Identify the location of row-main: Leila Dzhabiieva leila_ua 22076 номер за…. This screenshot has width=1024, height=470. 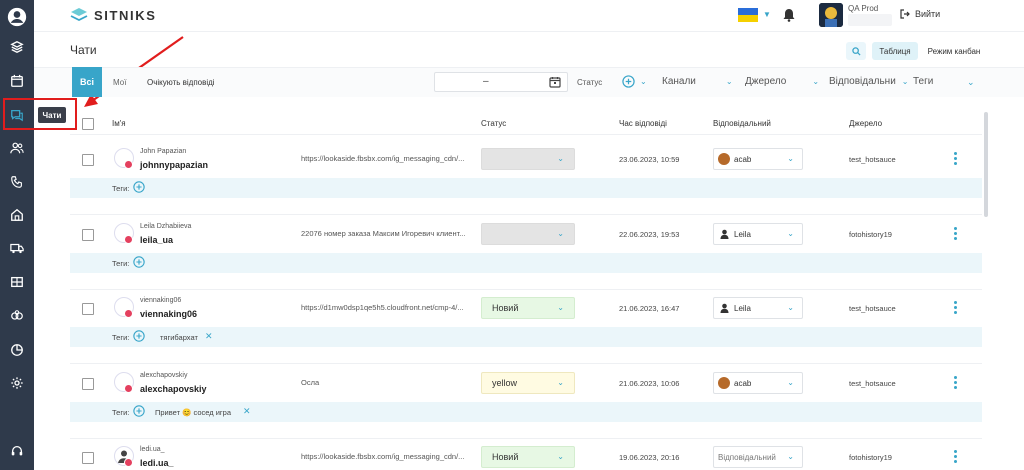
(526, 234).